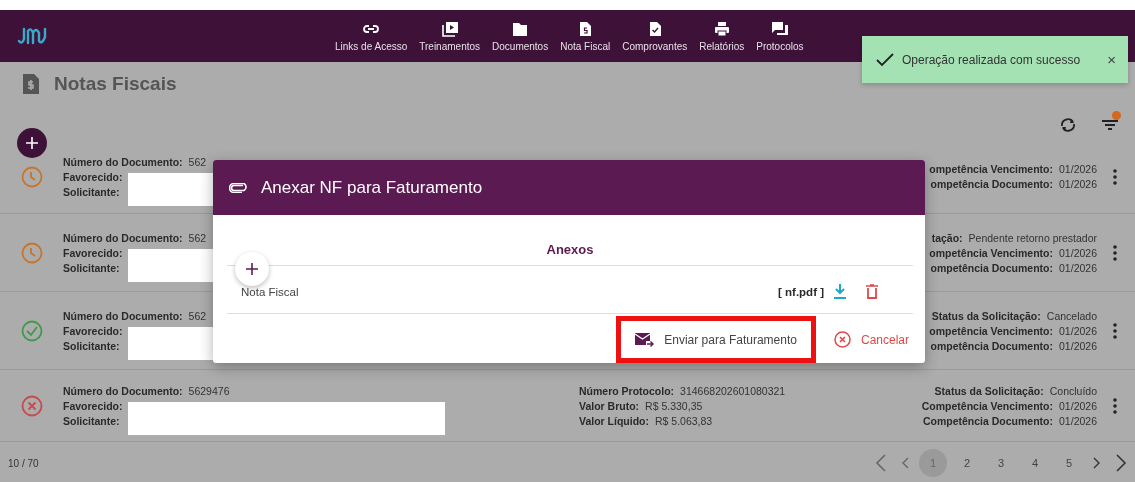 This screenshot has height=482, width=1135. I want to click on add-attachment-button, so click(252, 269).